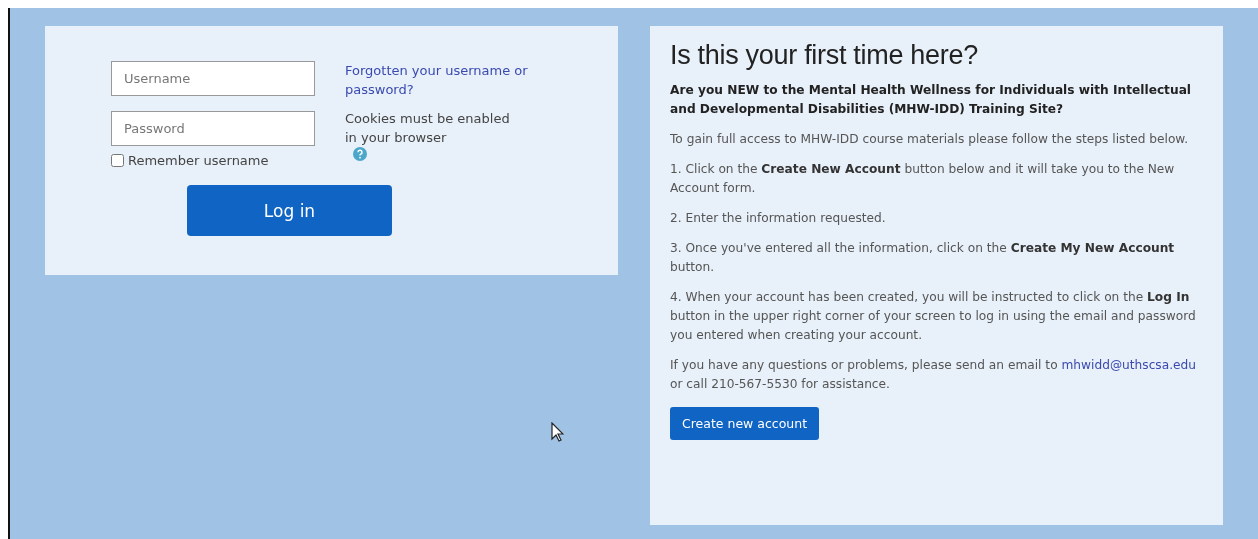  Describe the element at coordinates (450, 80) in the screenshot. I see `forgot-password-link: Forgotten your username or password?` at that location.